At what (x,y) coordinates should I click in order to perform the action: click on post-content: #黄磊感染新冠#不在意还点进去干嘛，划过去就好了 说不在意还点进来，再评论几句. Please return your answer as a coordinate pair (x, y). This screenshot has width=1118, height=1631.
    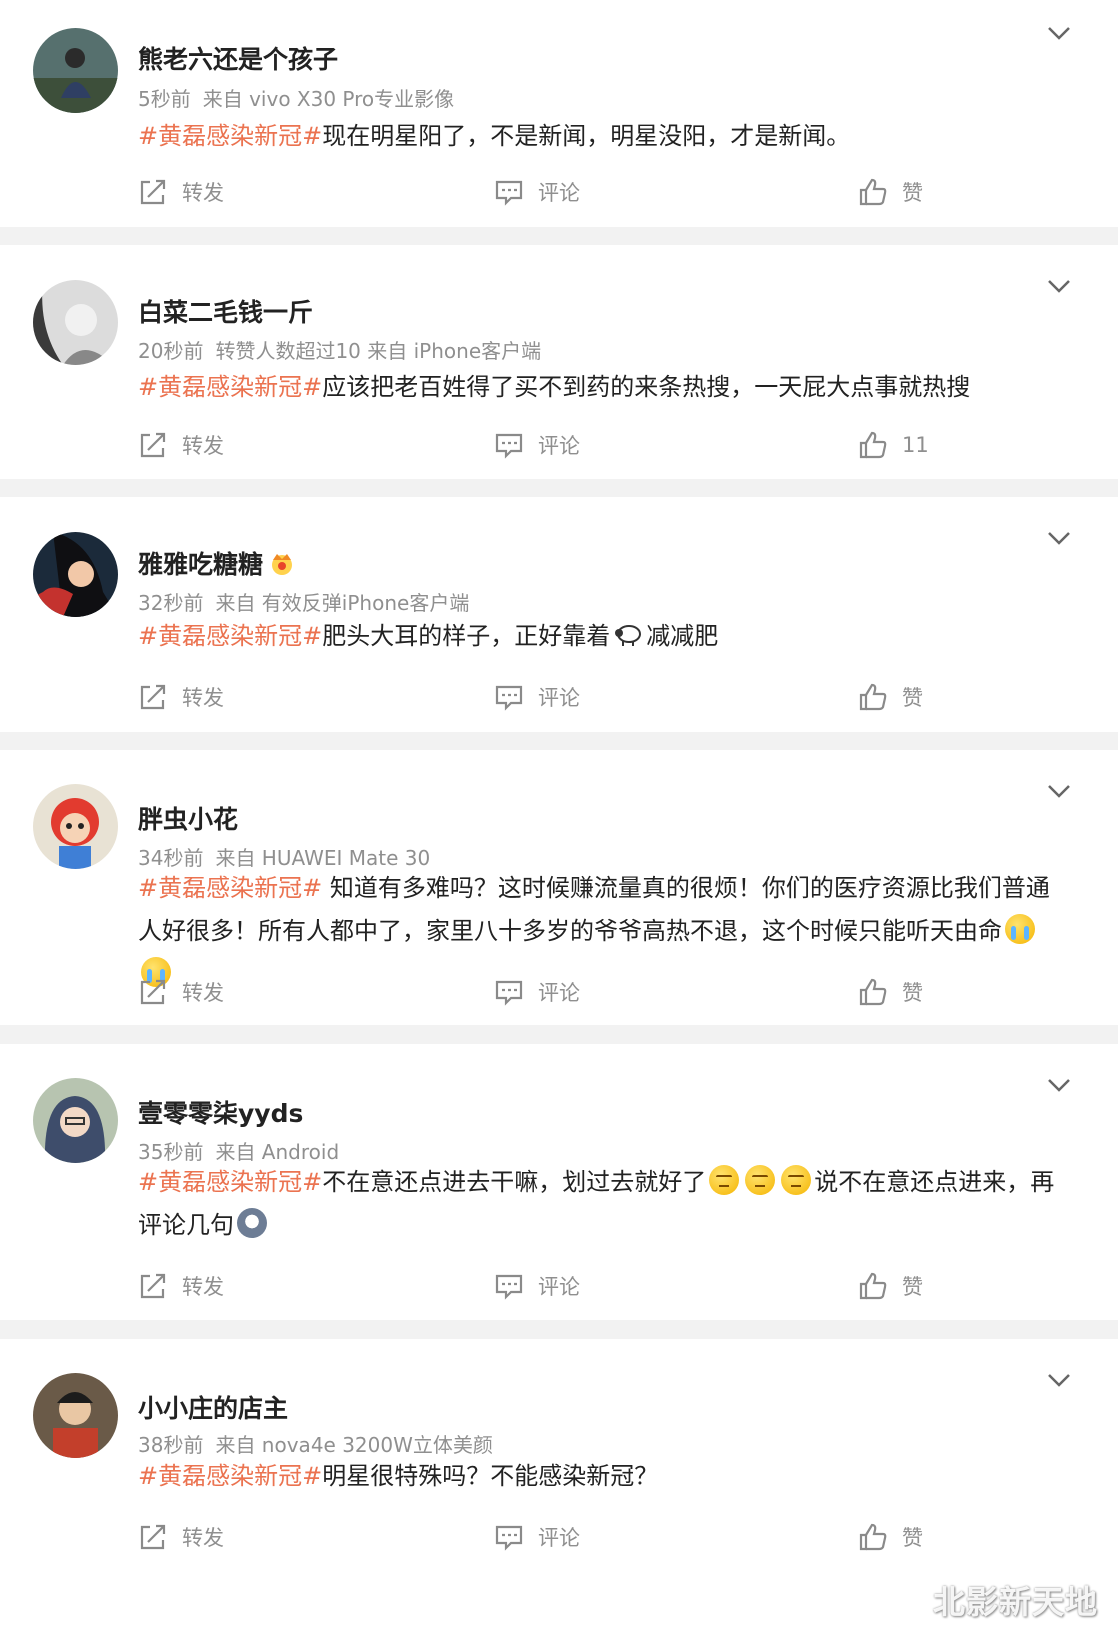
    Looking at the image, I should click on (598, 1204).